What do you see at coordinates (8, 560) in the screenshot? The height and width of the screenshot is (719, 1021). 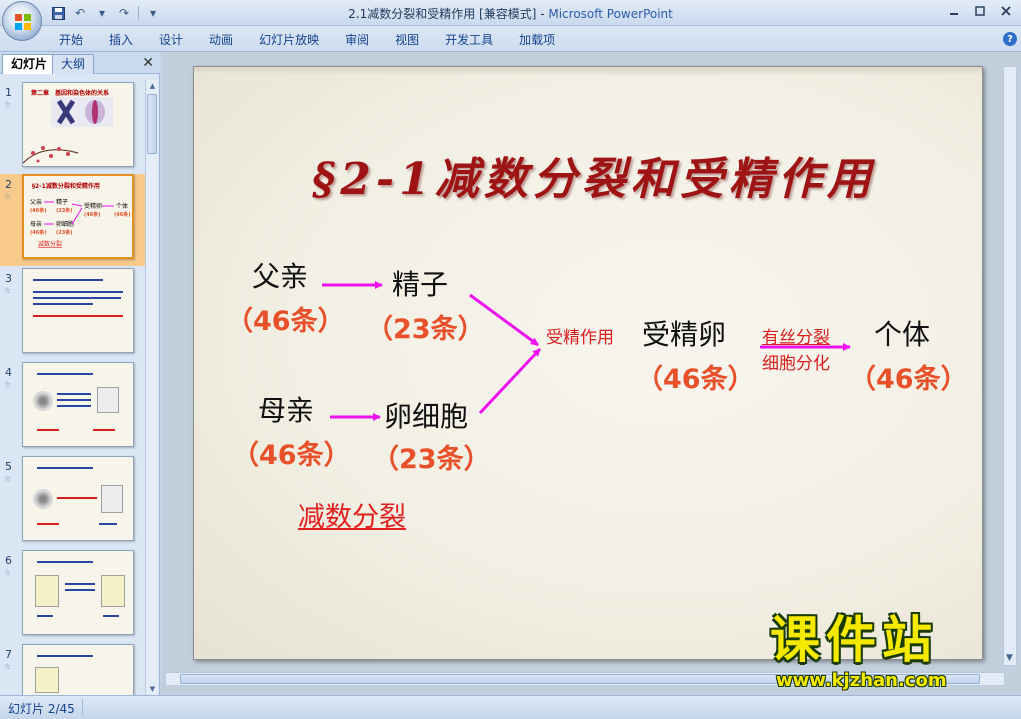 I see `slide-number: 6` at bounding box center [8, 560].